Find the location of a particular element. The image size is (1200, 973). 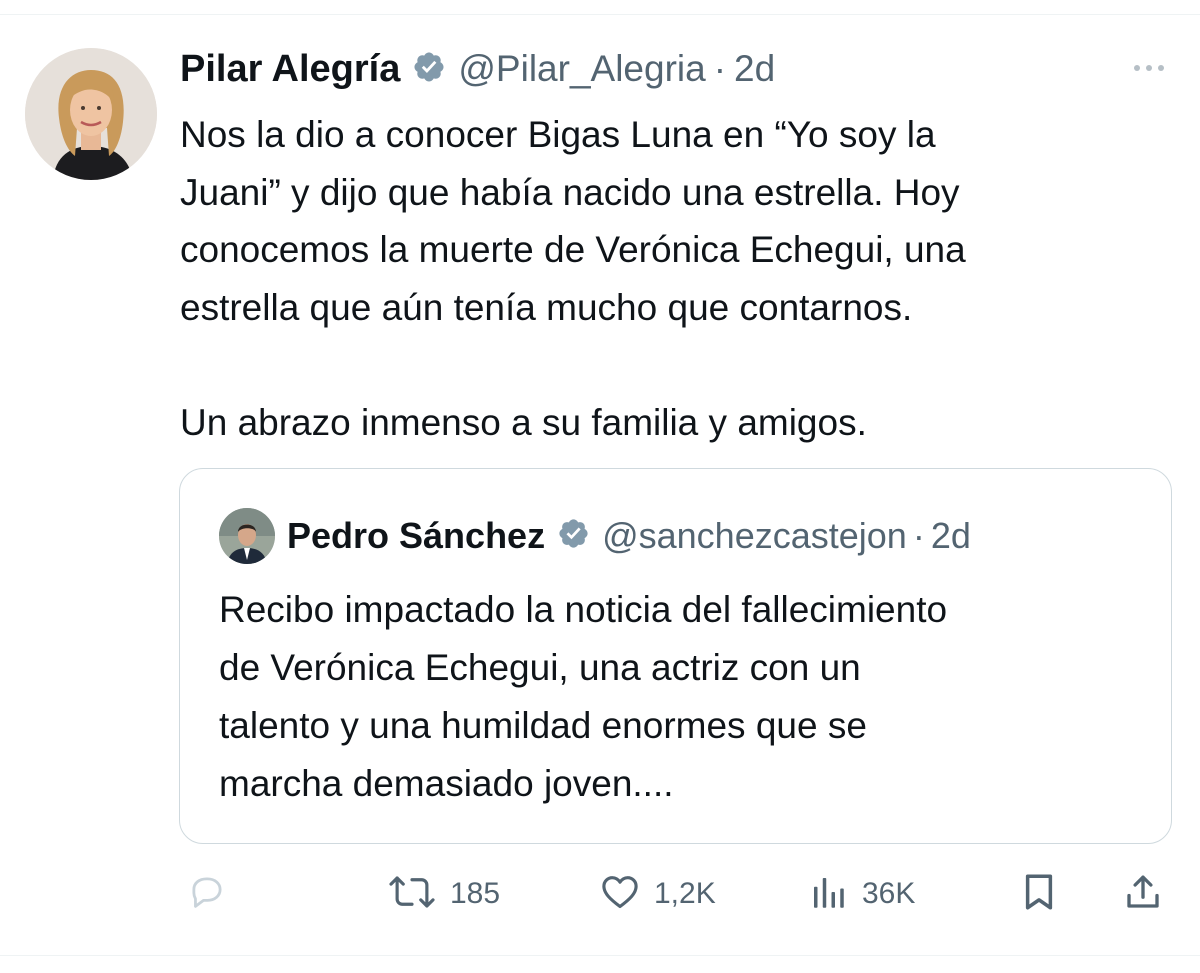

tweet-action-bar: 185 1,2K 36K is located at coordinates (600, 894).